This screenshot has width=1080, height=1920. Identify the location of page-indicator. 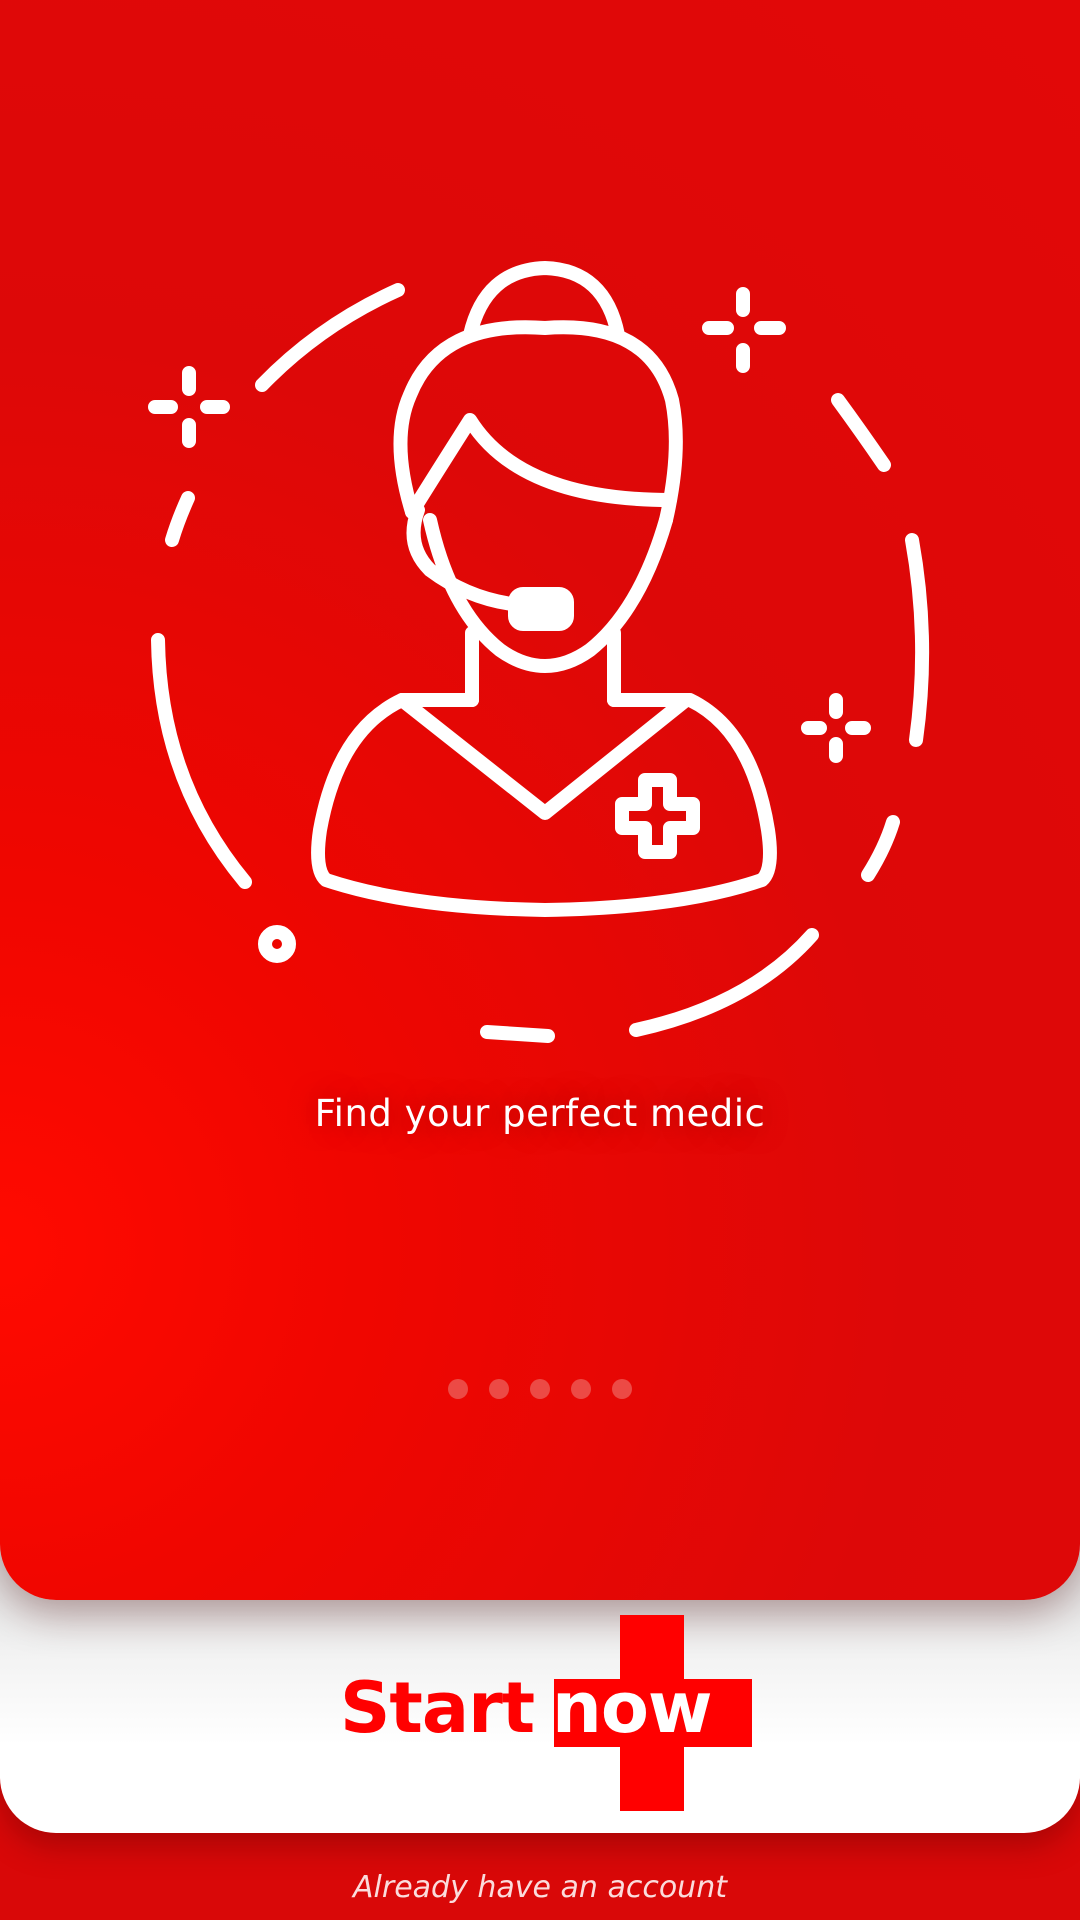
(540, 1389).